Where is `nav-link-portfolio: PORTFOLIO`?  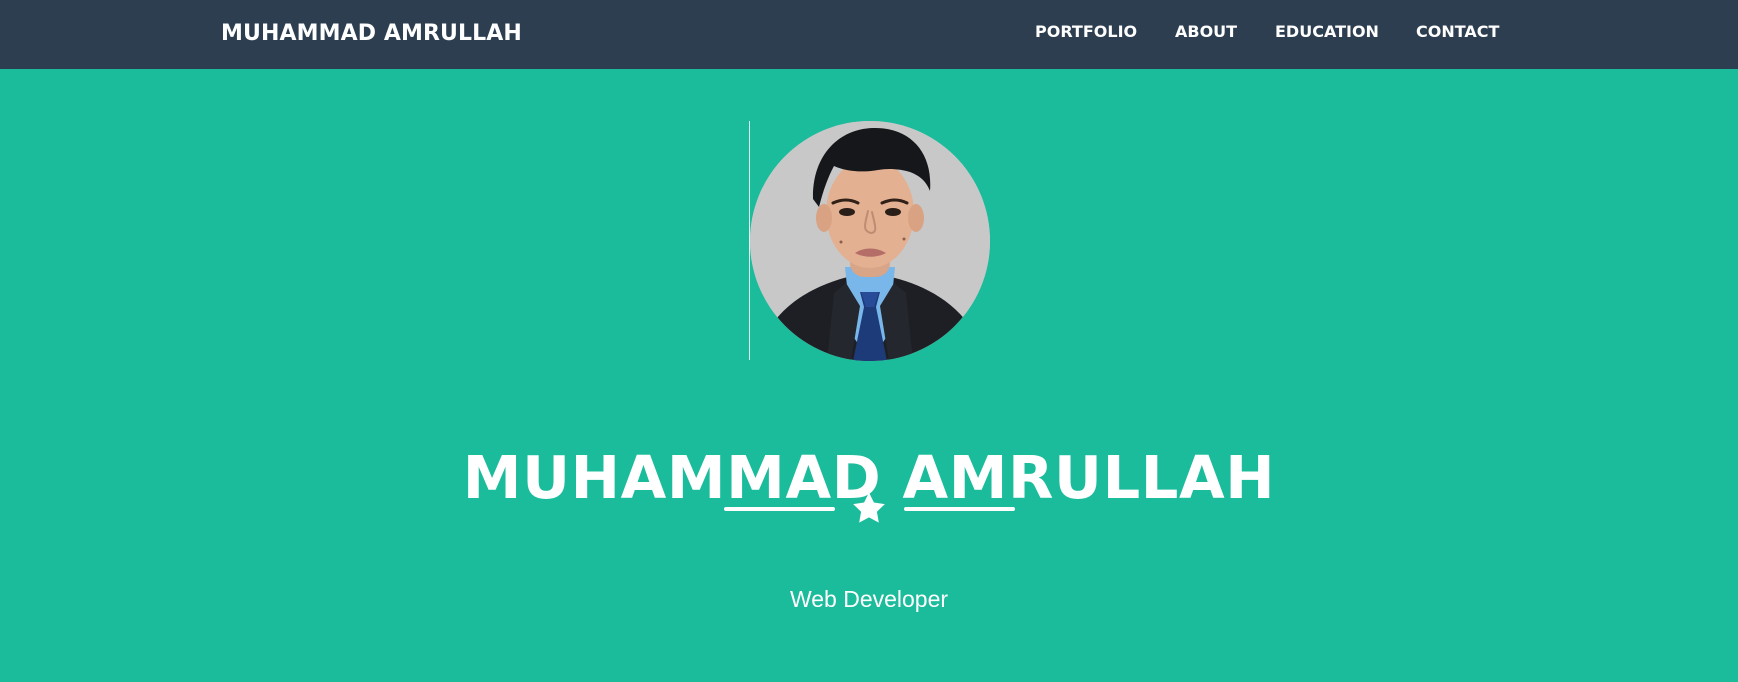 nav-link-portfolio: PORTFOLIO is located at coordinates (1086, 32).